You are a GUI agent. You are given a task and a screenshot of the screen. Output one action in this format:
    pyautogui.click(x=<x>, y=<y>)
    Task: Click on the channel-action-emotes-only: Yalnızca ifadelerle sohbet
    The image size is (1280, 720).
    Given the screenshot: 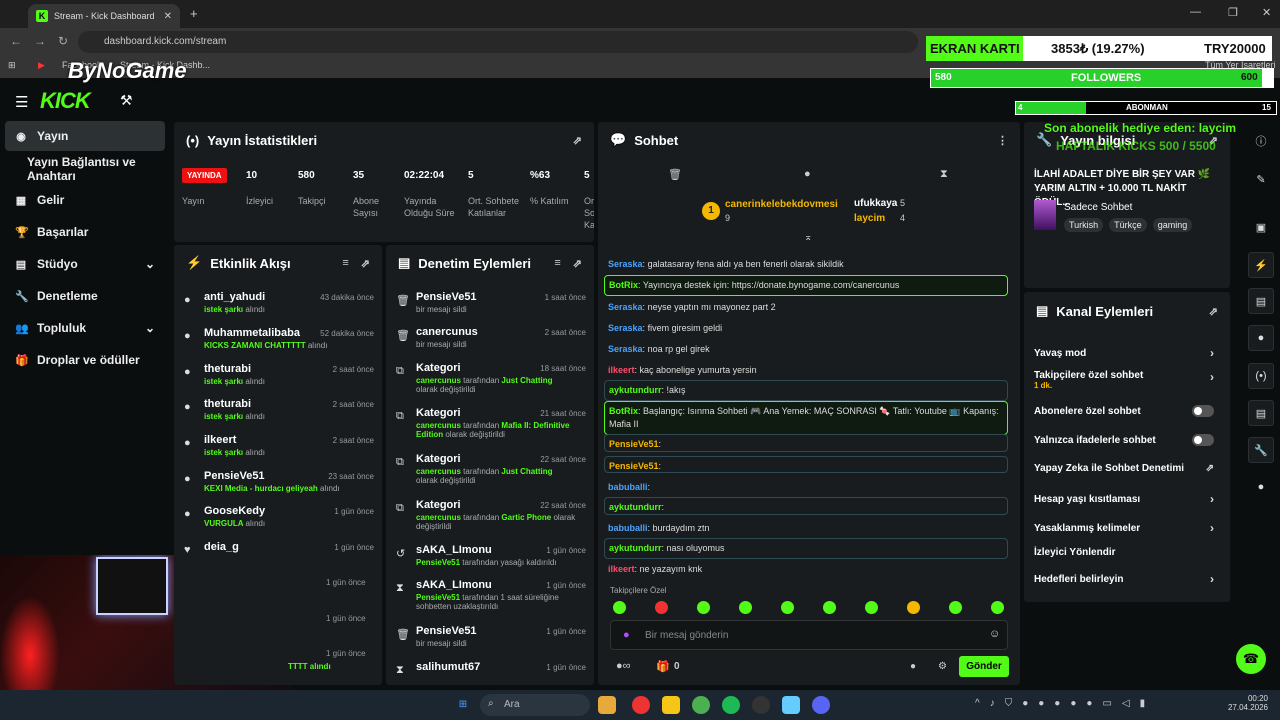 What is the action you would take?
    pyautogui.click(x=1124, y=440)
    